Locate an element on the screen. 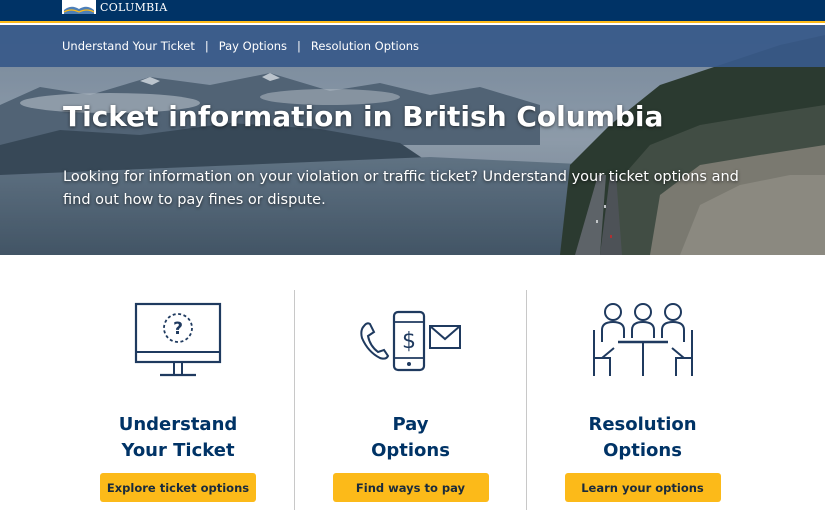  card-title-line: Your Ticket is located at coordinates (178, 450).